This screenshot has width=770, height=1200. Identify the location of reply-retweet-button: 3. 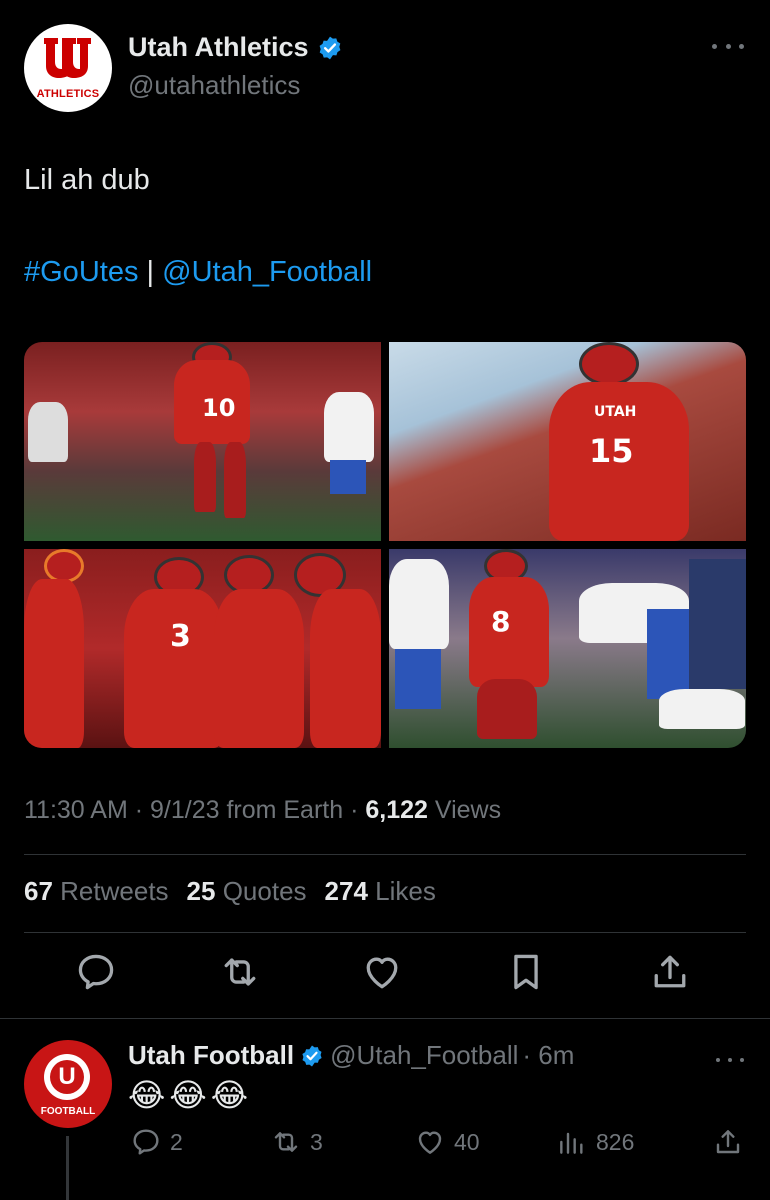
(296, 1142).